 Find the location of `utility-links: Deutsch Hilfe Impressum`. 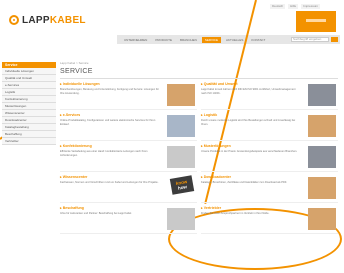

utility-links: Deutsch Hilfe Impressum is located at coordinates (295, 6).